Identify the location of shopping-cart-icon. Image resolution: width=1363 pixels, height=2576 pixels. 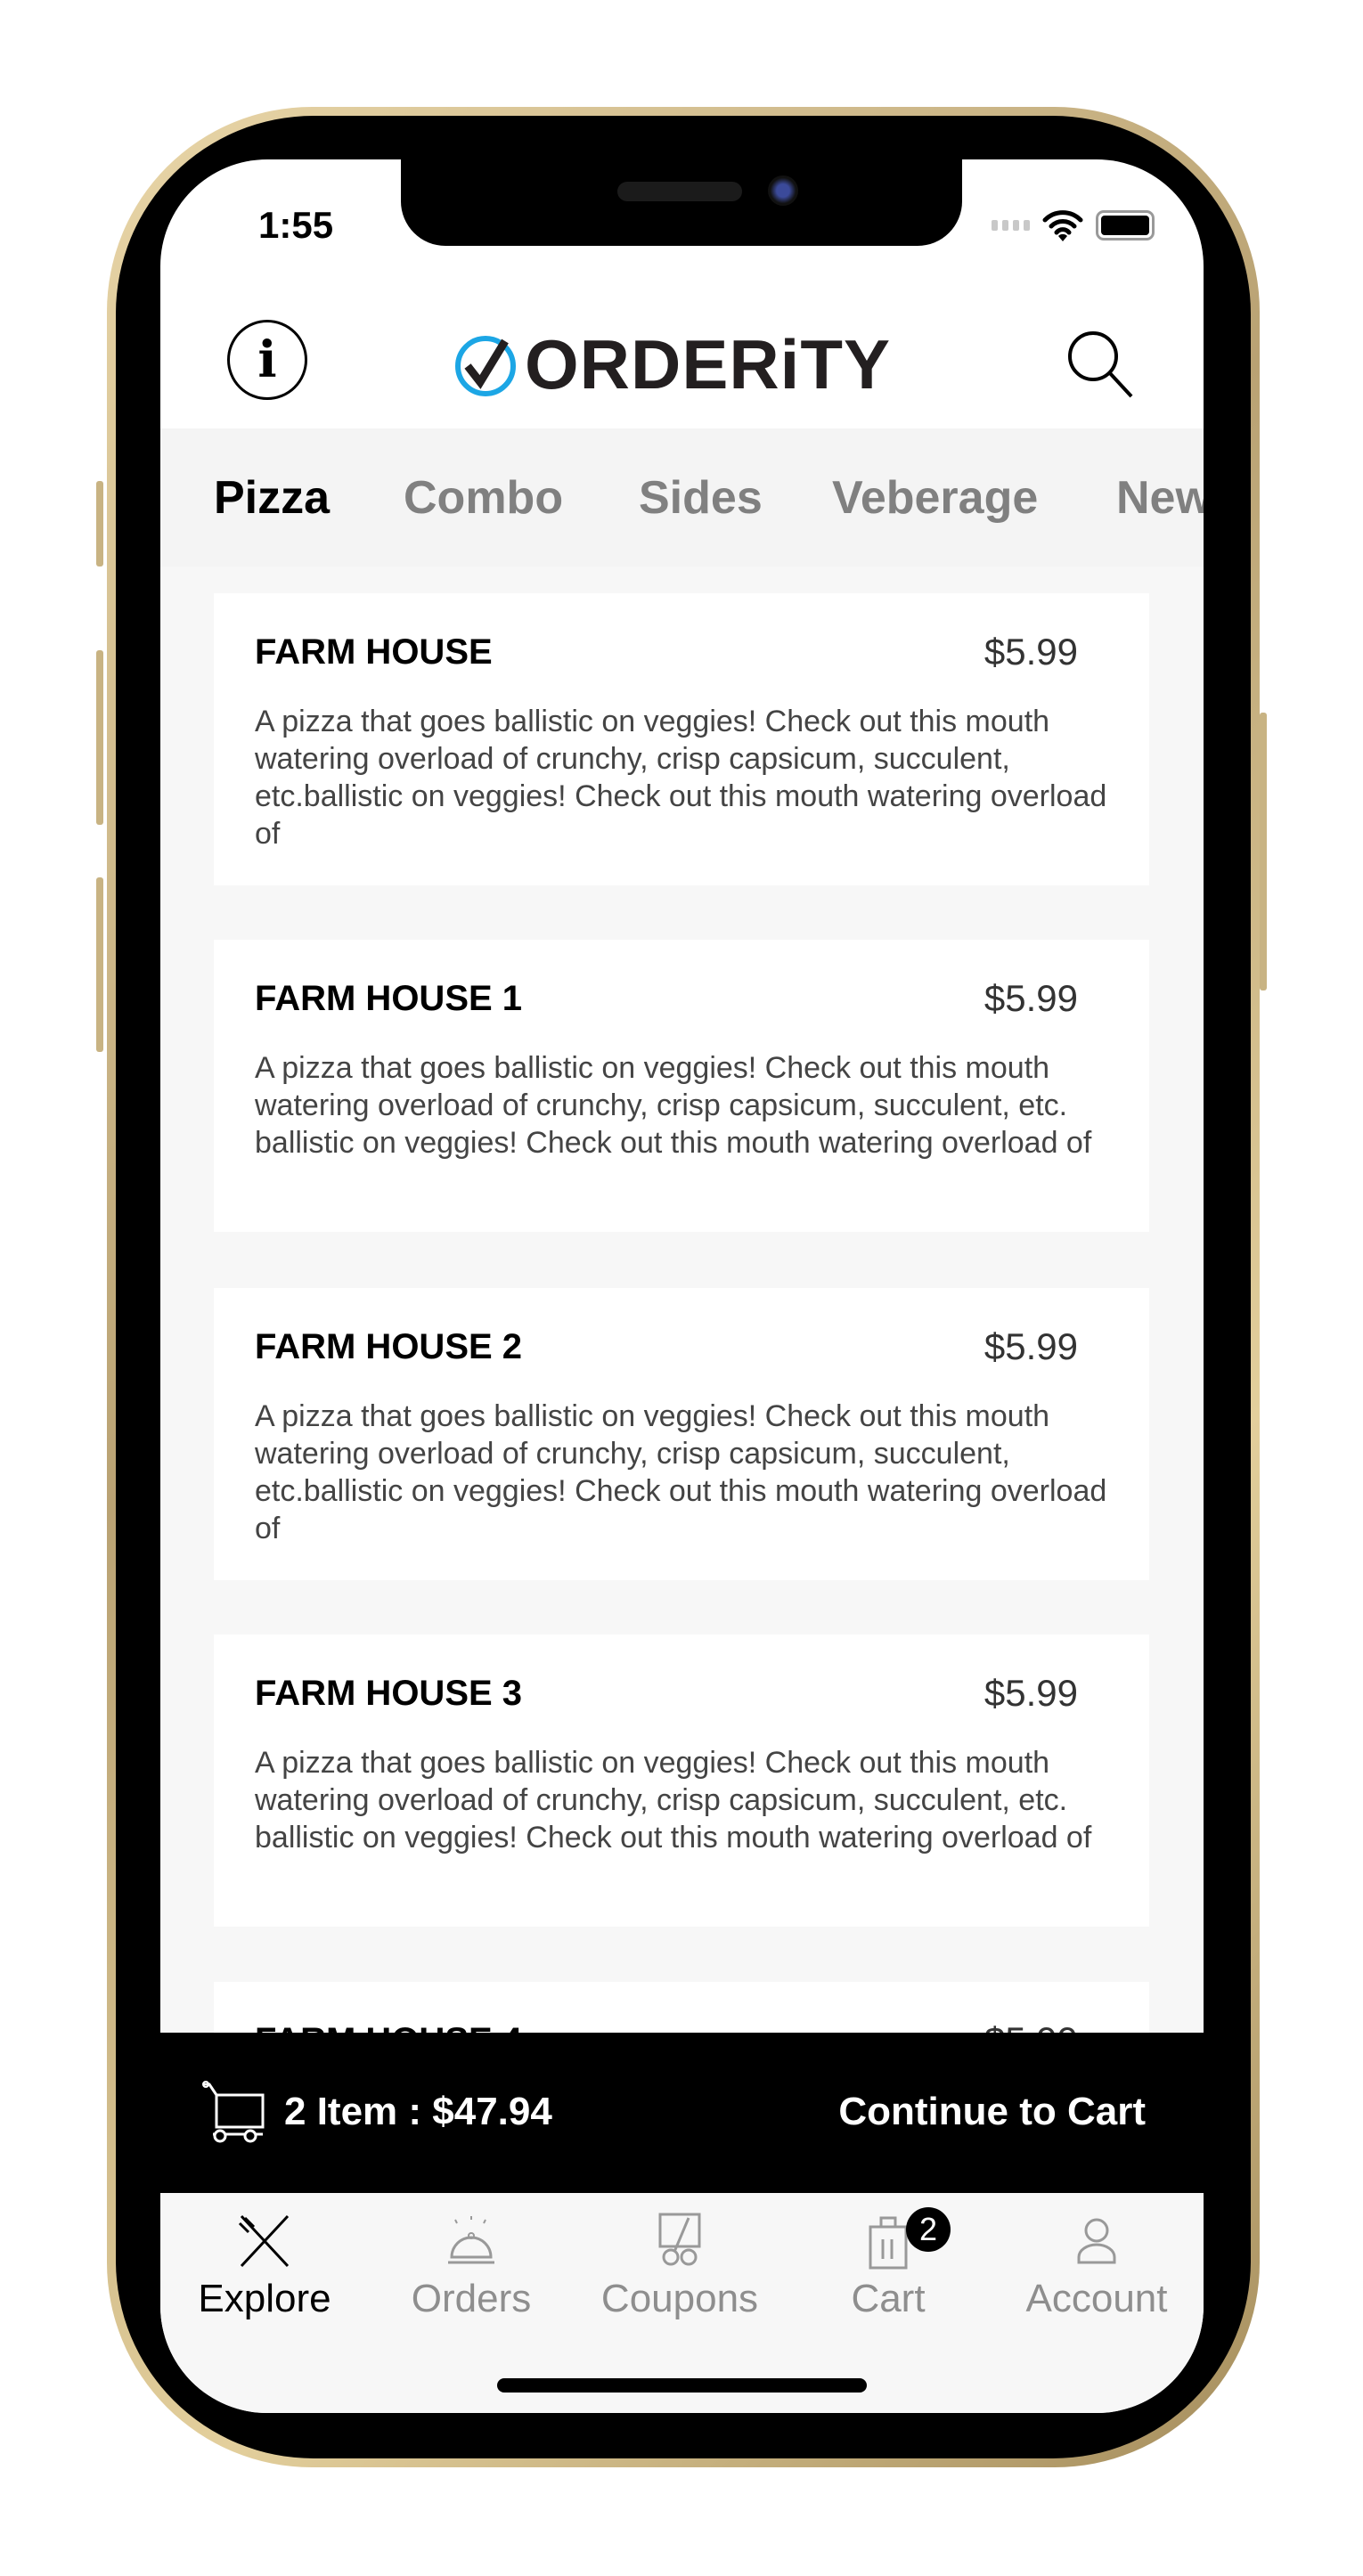
(234, 2112).